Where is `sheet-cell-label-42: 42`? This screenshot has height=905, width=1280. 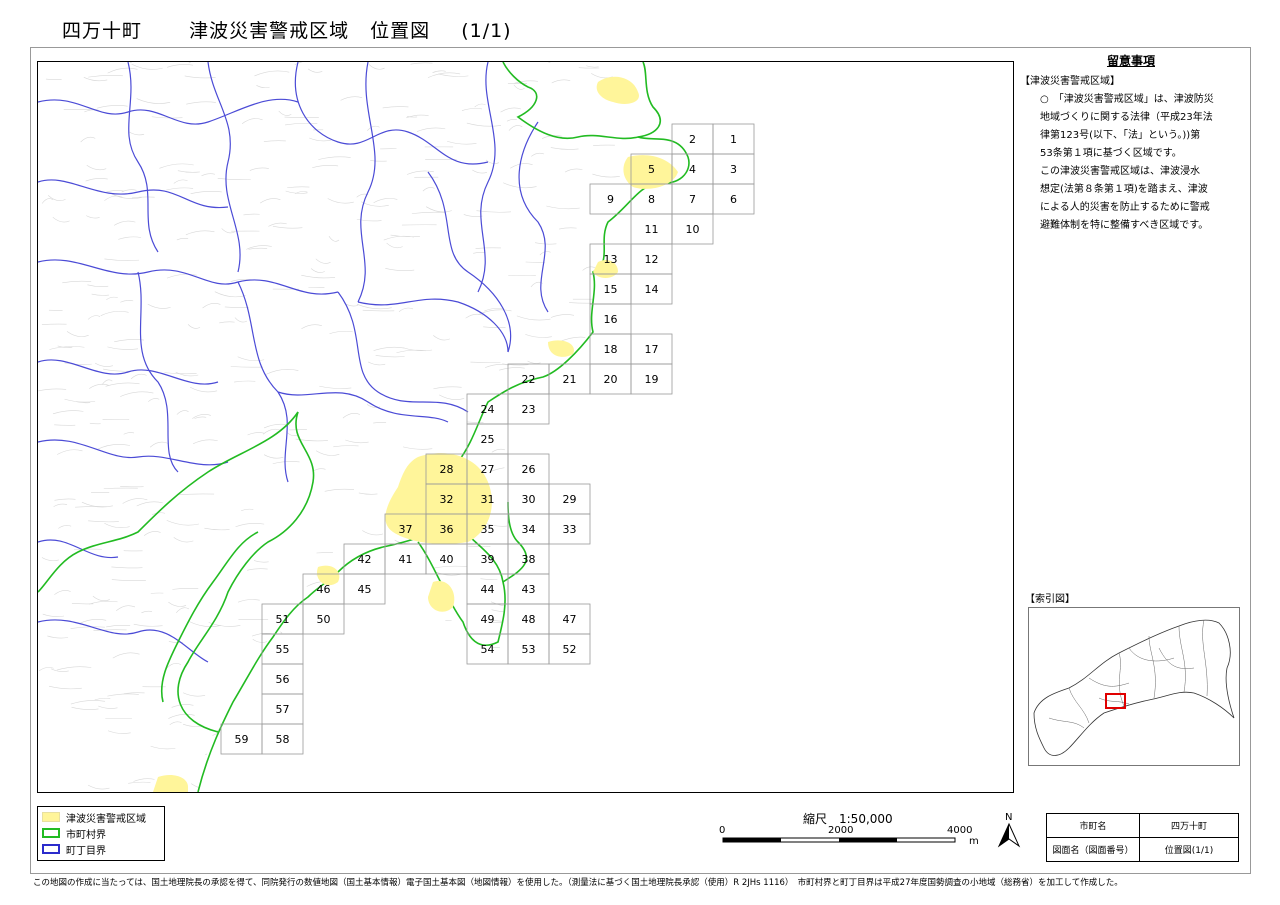
sheet-cell-label-42: 42 is located at coordinates (365, 559).